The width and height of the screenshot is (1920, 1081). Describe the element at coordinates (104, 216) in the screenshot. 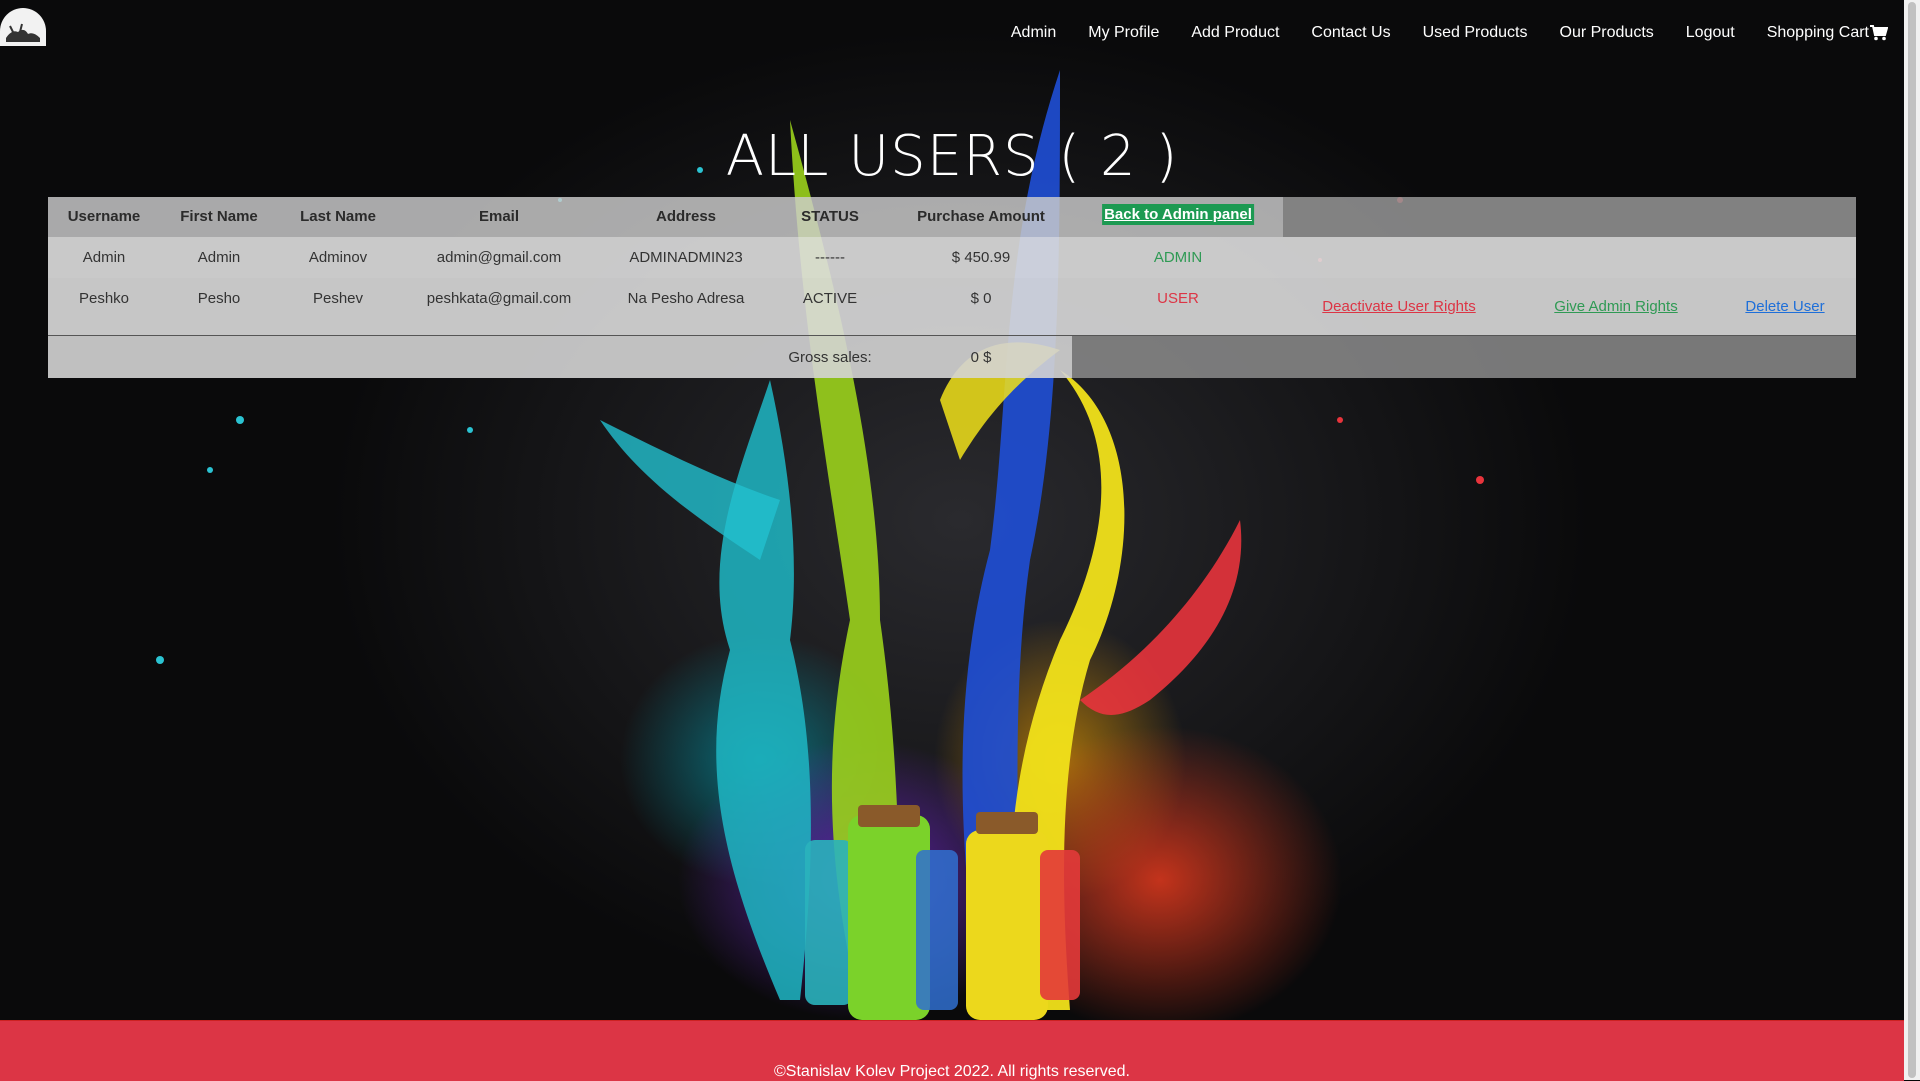

I see `header-username: Username` at that location.